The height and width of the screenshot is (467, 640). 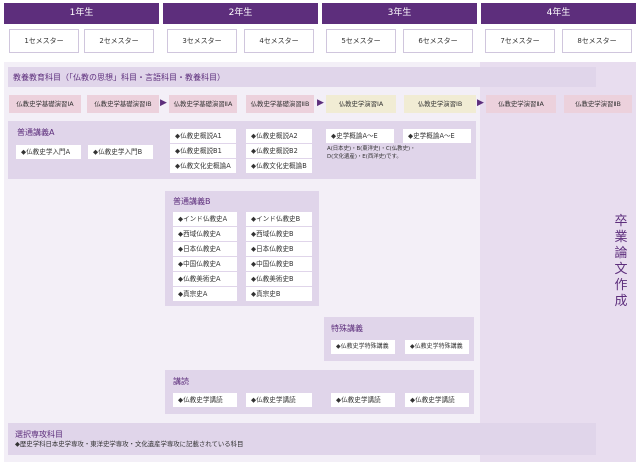 What do you see at coordinates (279, 151) in the screenshot?
I see `course-box: ◆仏教史概説B2` at bounding box center [279, 151].